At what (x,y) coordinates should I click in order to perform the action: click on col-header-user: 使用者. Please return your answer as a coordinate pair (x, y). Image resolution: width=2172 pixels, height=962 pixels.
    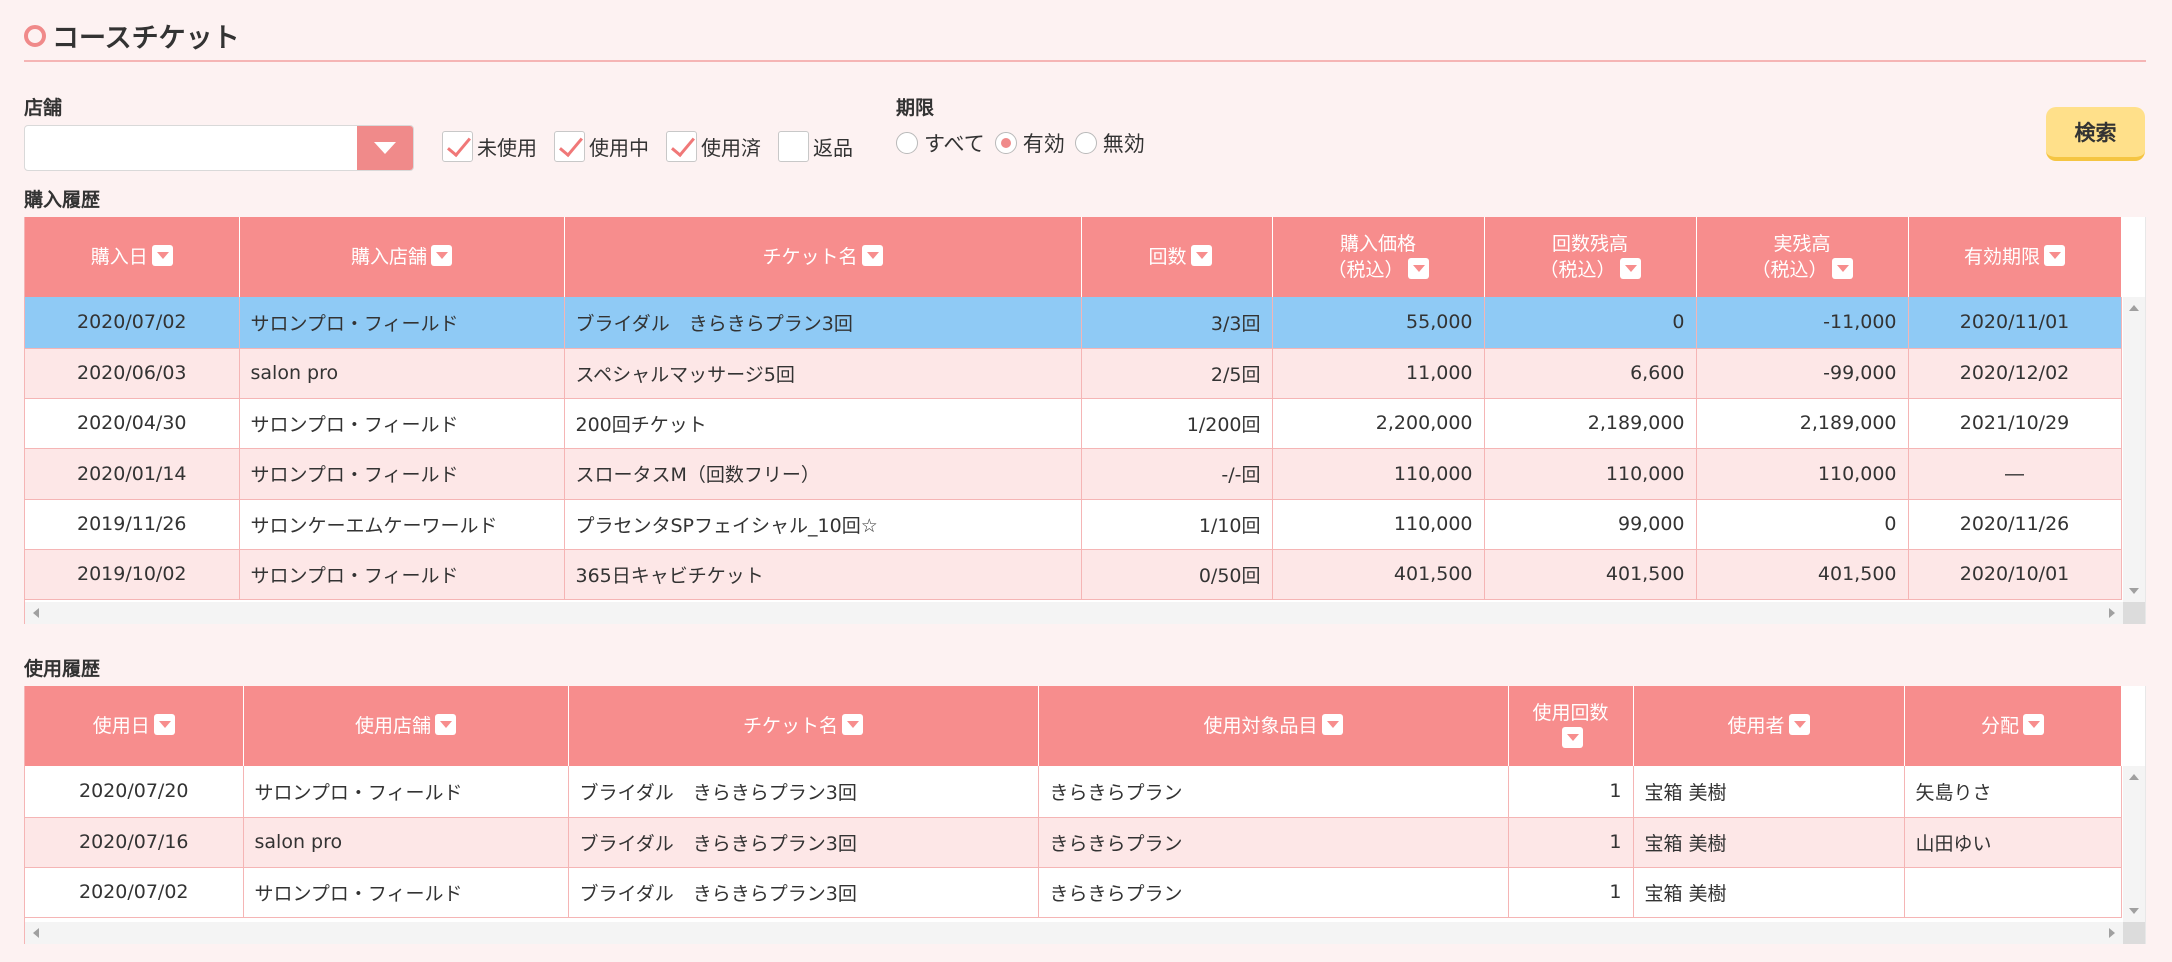
    Looking at the image, I should click on (1769, 726).